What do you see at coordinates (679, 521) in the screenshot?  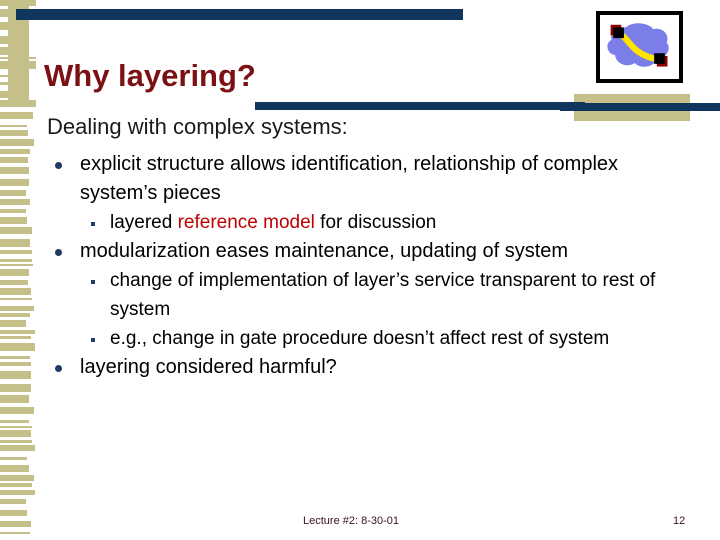 I see `page-number: 12` at bounding box center [679, 521].